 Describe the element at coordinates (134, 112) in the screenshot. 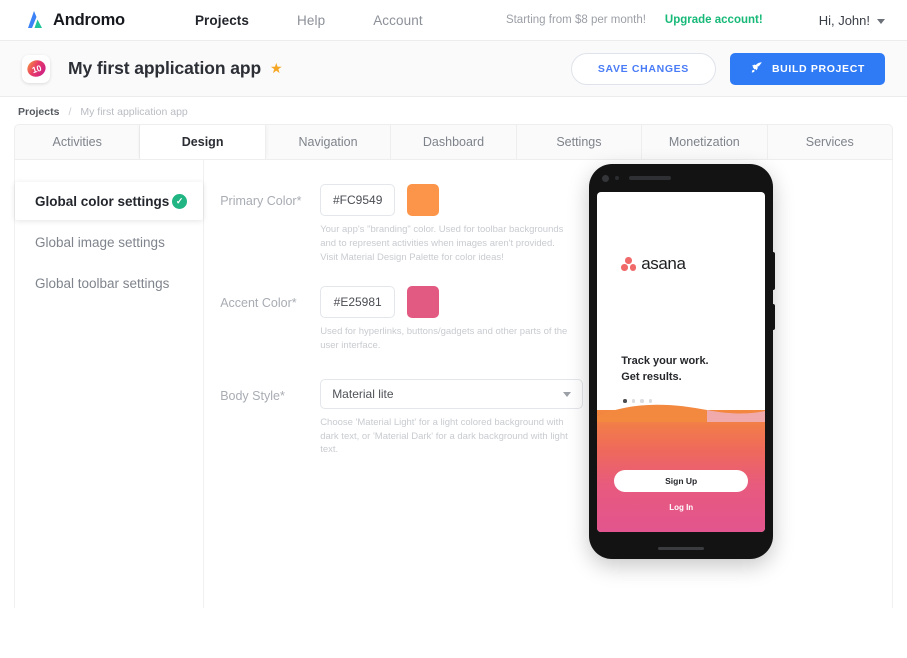

I see `breadcrumb-current: My first application app` at that location.